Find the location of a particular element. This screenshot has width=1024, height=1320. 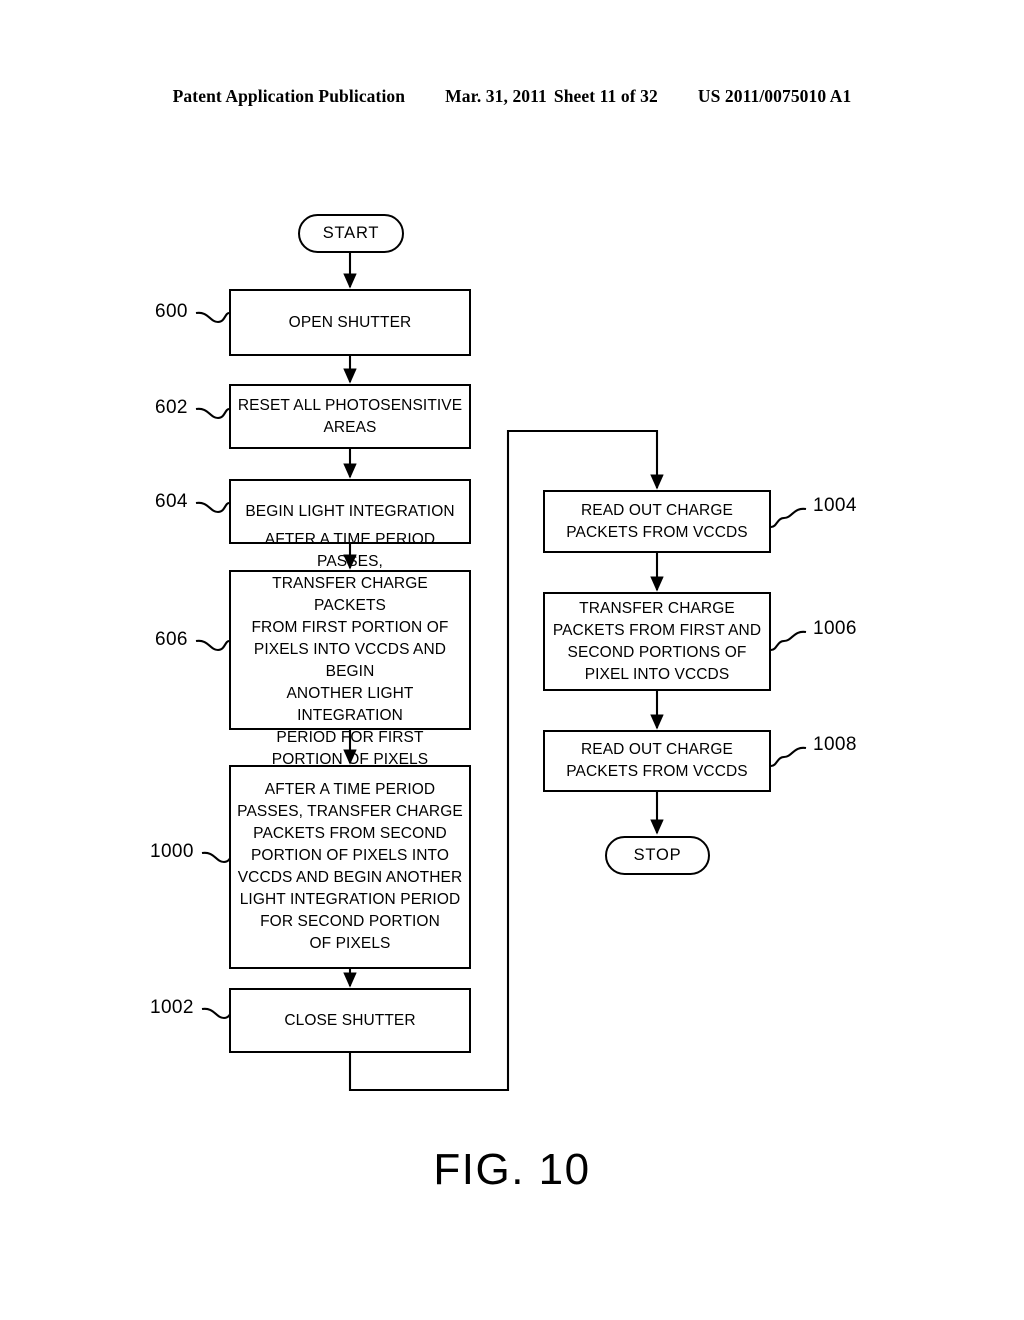

node-1008-label: READ OUT CHARGE PACKETS FROM VCCDS is located at coordinates (657, 760).